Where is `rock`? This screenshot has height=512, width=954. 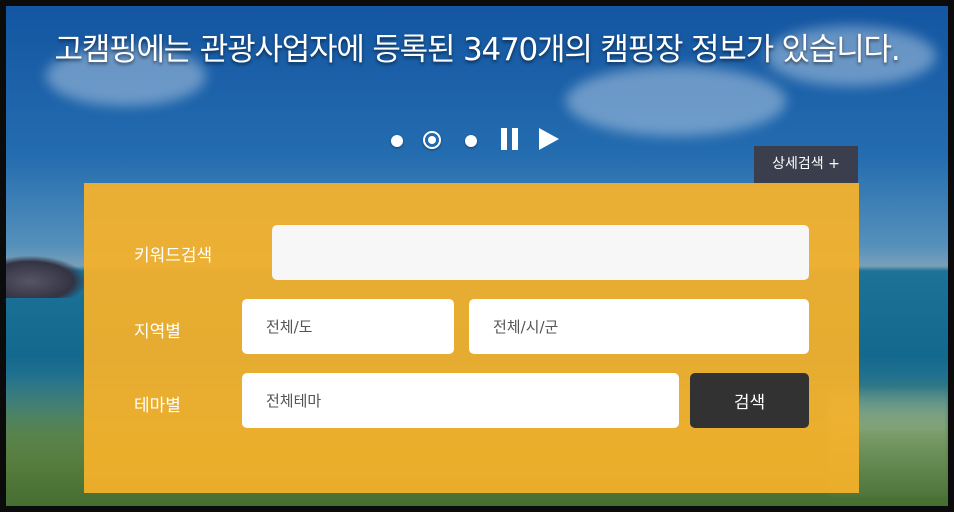 rock is located at coordinates (46, 277).